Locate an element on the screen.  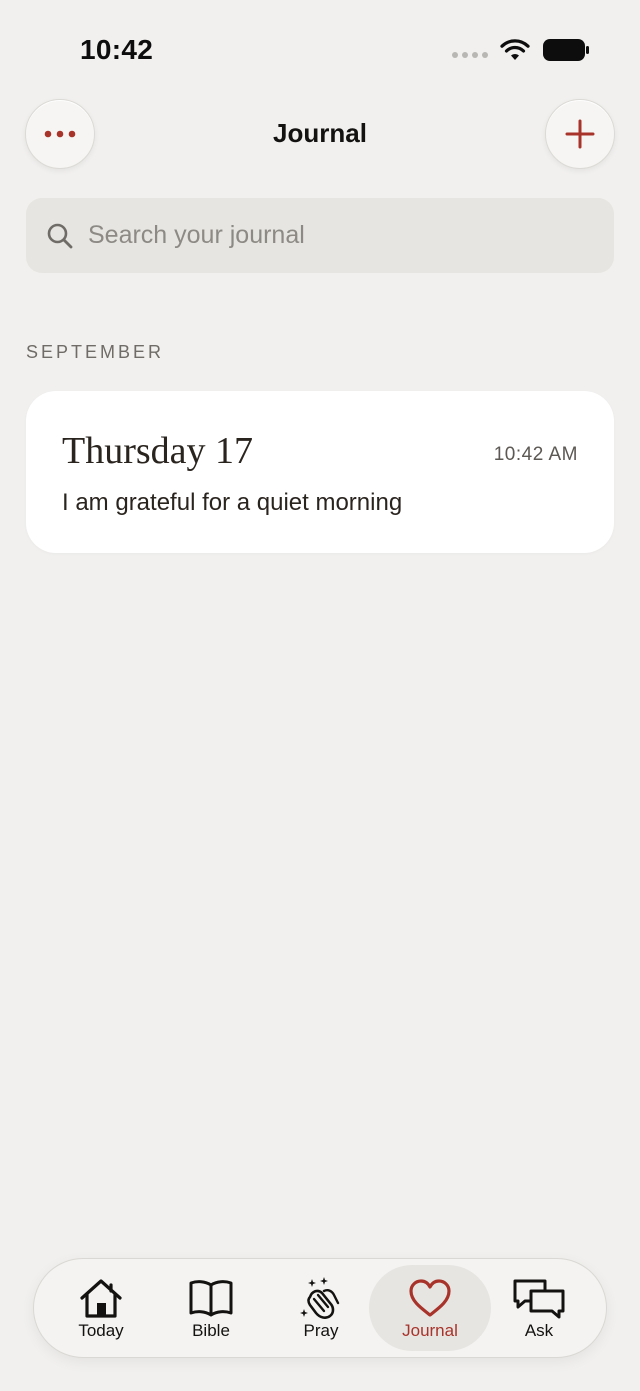
tab-journal-label: Journal is located at coordinates (430, 1330).